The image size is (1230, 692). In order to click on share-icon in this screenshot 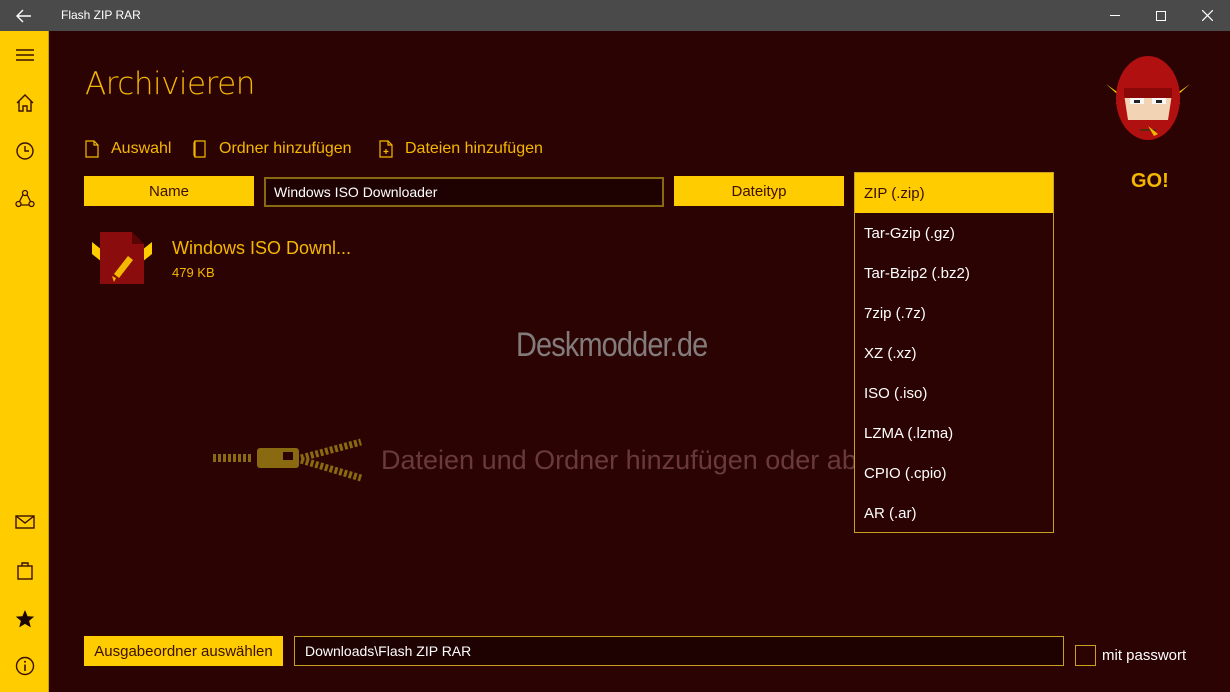, I will do `click(24, 198)`.